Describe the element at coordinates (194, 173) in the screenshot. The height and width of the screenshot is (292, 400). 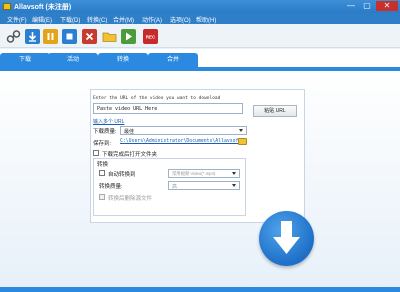
I see `auto-convert-value: 常用视频 Video(*.mp4)` at that location.